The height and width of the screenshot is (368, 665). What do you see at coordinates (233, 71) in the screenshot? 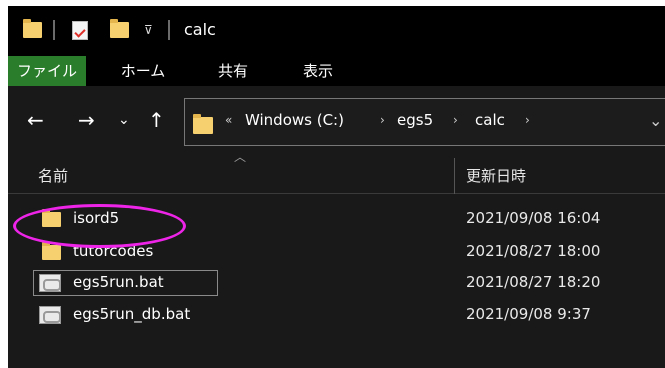
I see `tab-share: 共有` at bounding box center [233, 71].